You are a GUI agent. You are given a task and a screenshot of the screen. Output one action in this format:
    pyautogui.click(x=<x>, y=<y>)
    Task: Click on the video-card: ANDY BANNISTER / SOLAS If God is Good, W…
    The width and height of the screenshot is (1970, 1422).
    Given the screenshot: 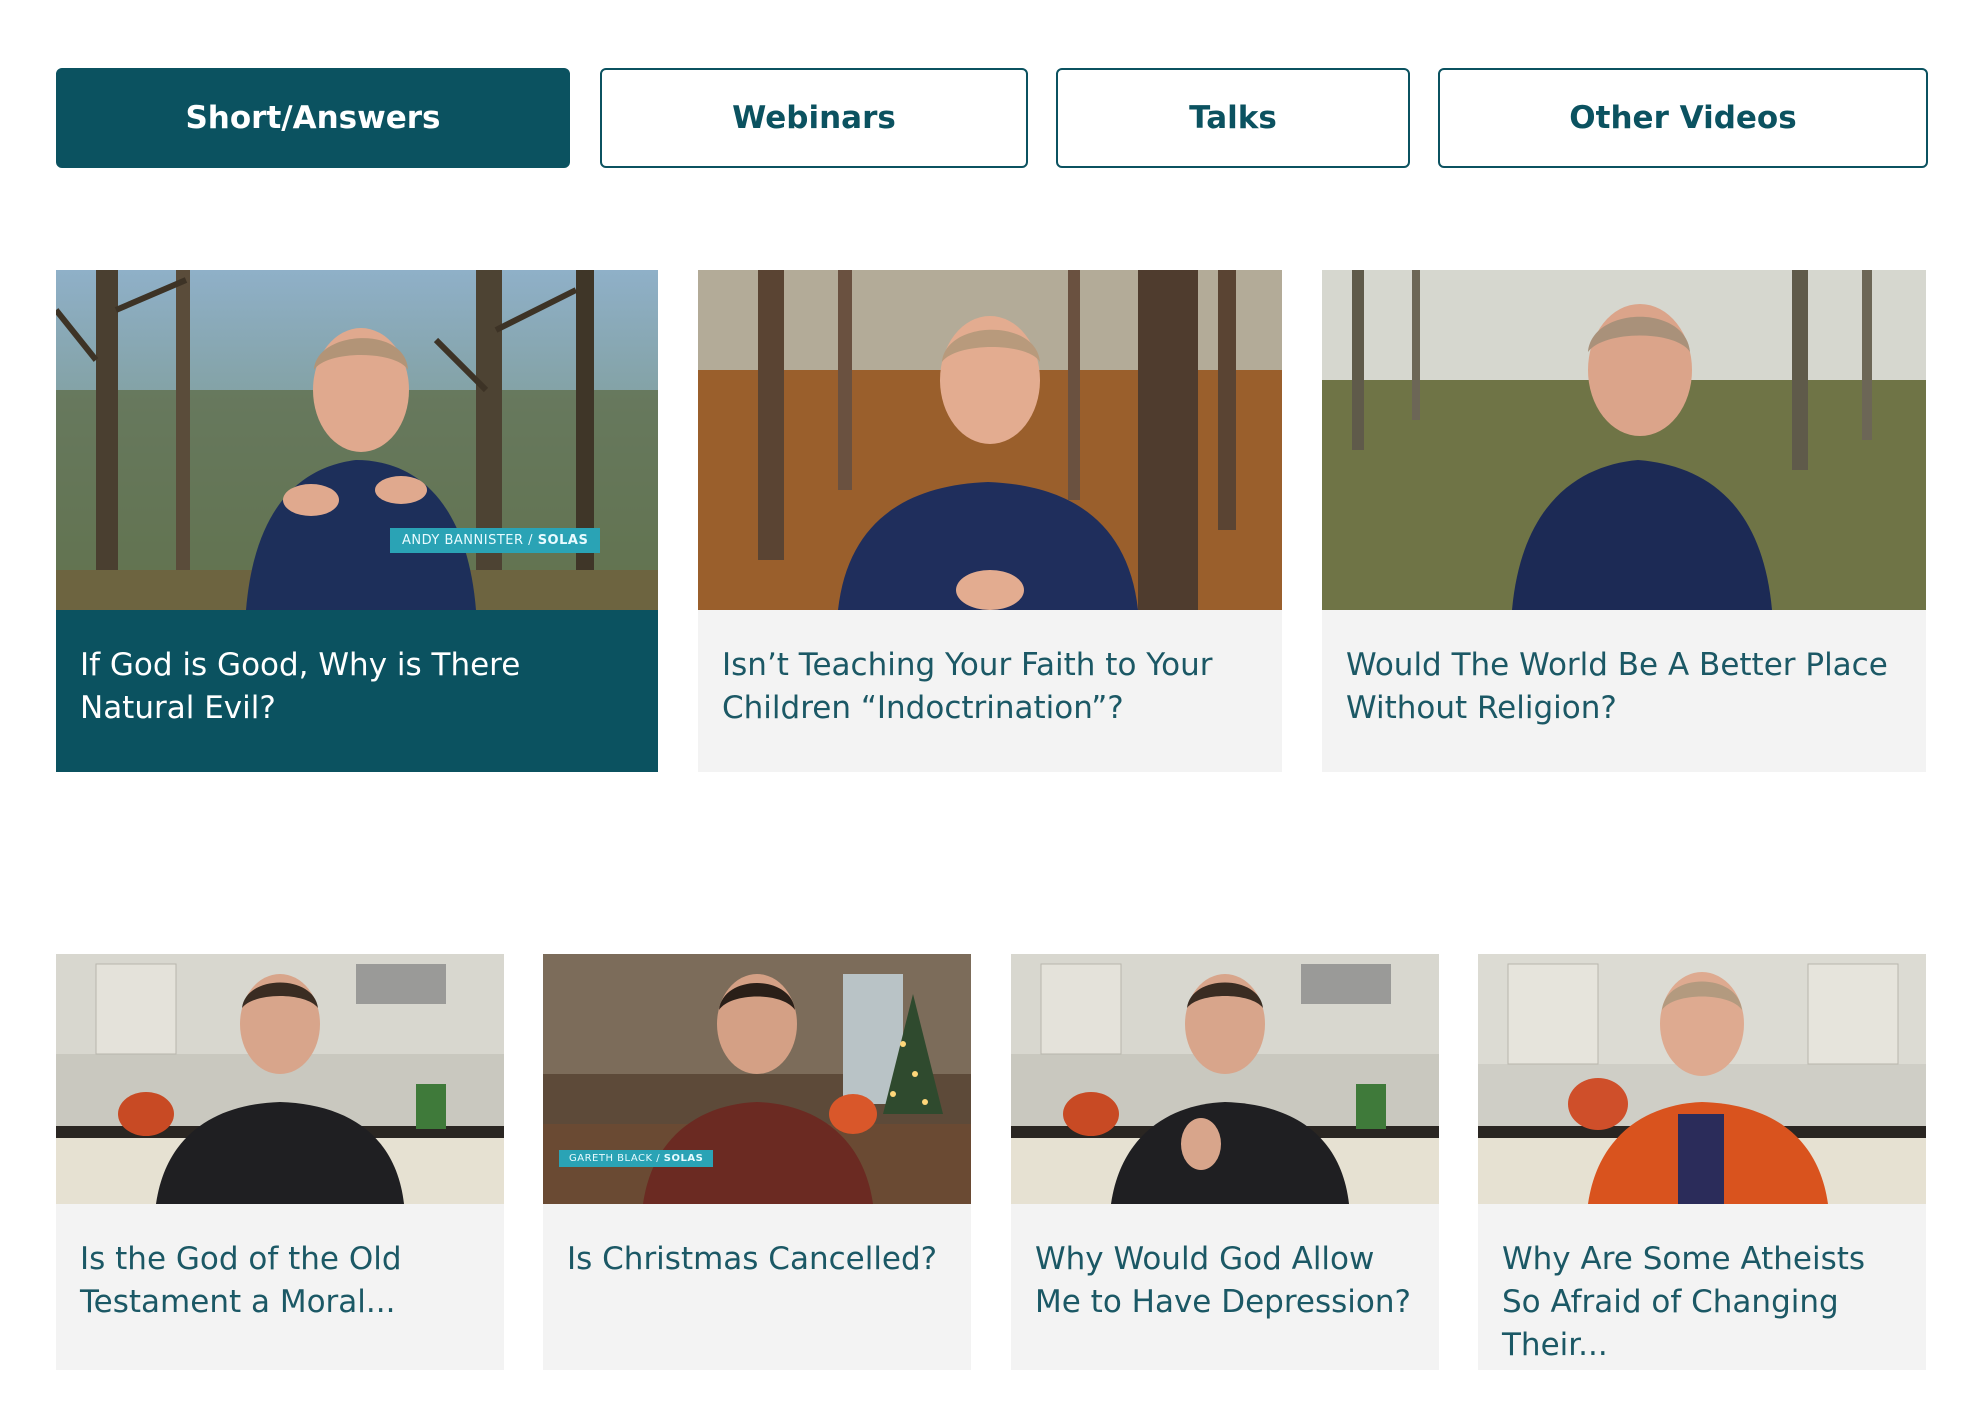 What is the action you would take?
    pyautogui.click(x=357, y=521)
    